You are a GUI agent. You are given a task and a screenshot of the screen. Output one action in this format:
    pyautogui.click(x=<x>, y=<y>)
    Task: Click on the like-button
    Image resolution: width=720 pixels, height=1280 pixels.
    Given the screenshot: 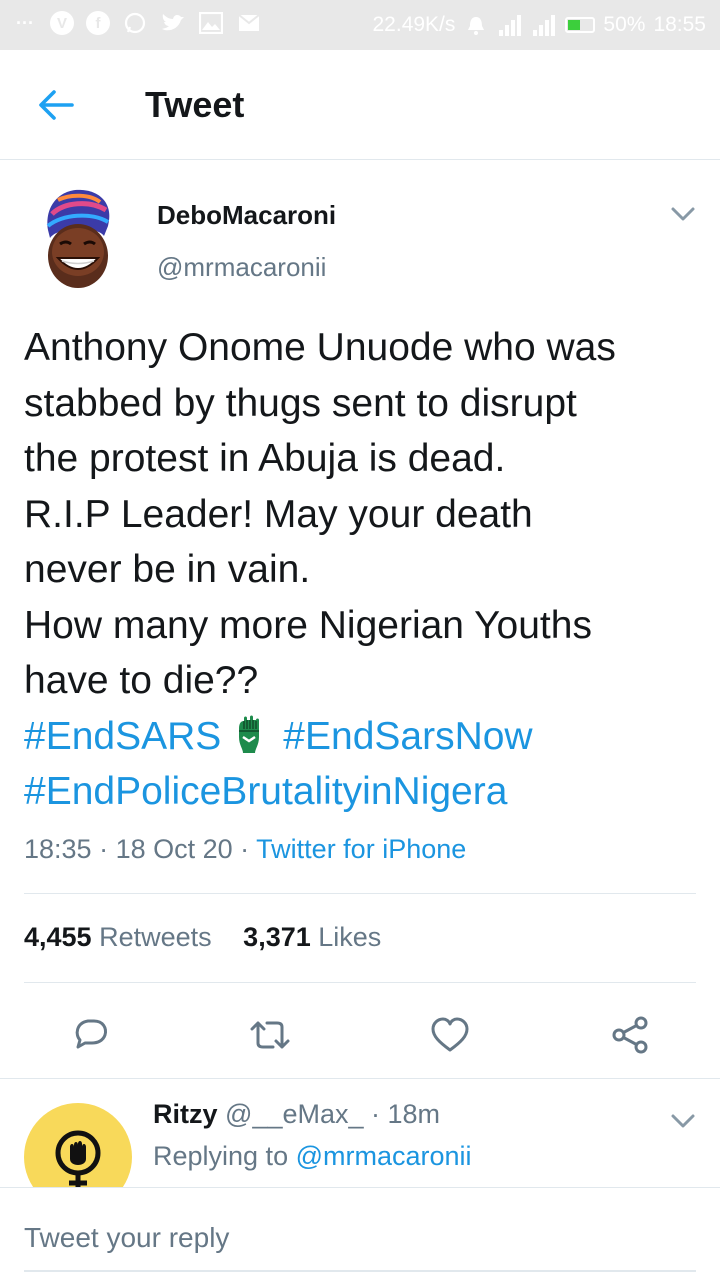 What is the action you would take?
    pyautogui.click(x=450, y=1035)
    